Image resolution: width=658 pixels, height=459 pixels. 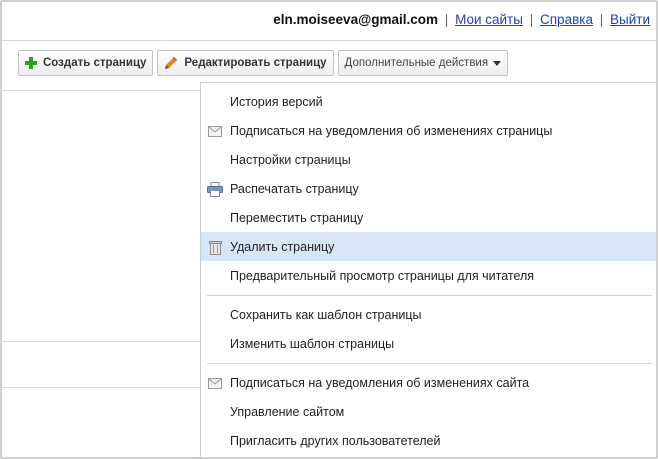 What do you see at coordinates (428, 101) in the screenshot?
I see `menu-item-version-history: История версий` at bounding box center [428, 101].